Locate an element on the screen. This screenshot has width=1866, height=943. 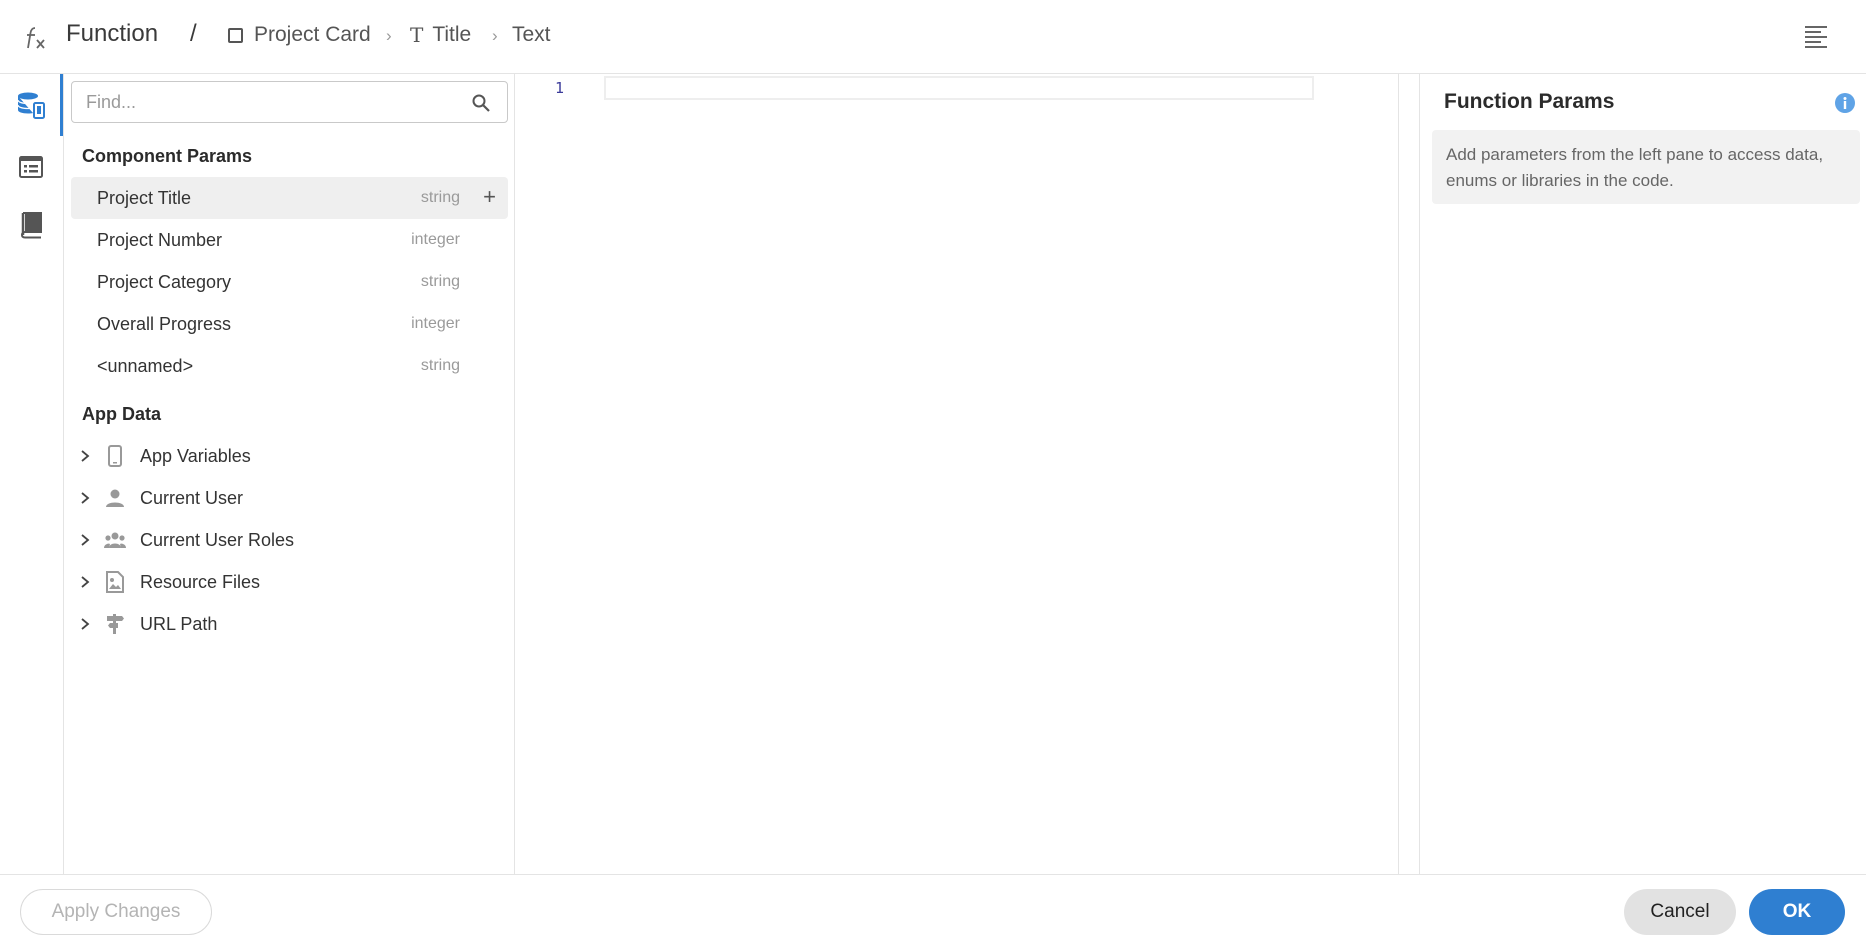
param-name: Project Number is located at coordinates (160, 240).